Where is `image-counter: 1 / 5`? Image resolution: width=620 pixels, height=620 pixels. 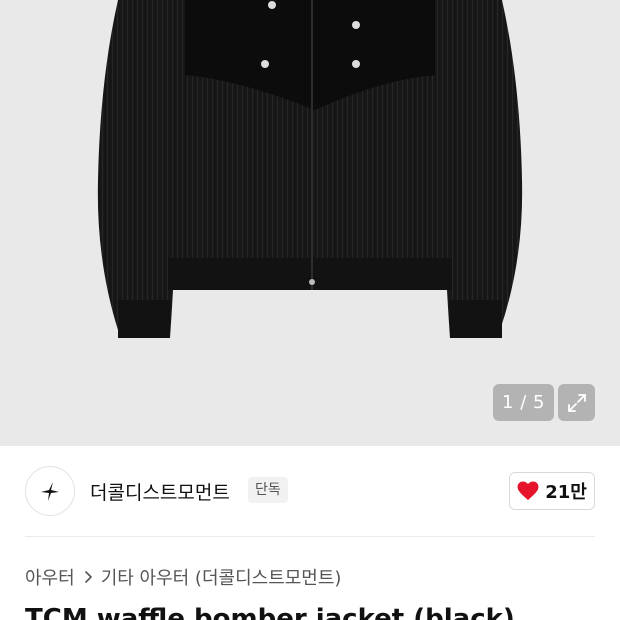 image-counter: 1 / 5 is located at coordinates (523, 402).